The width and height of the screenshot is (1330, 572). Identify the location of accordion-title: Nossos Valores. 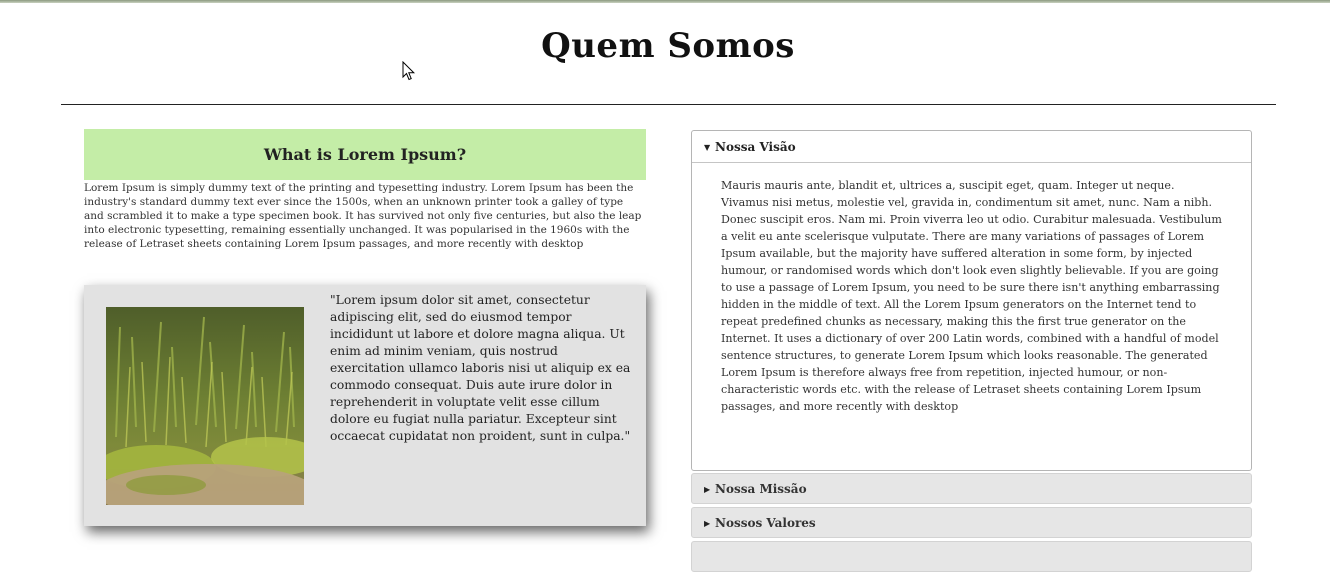
(765, 522).